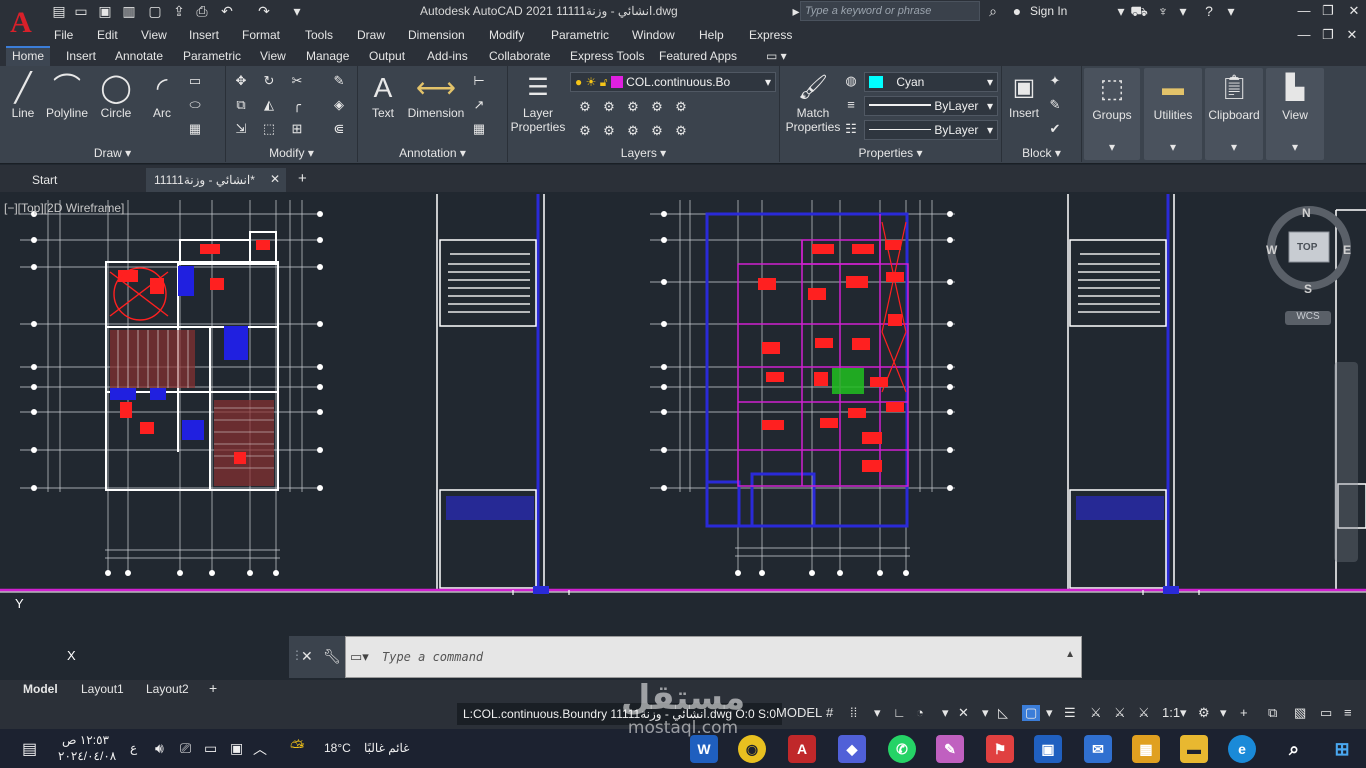 This screenshot has width=1366, height=768. I want to click on insert-block-button: ▣ Insert, so click(1024, 95).